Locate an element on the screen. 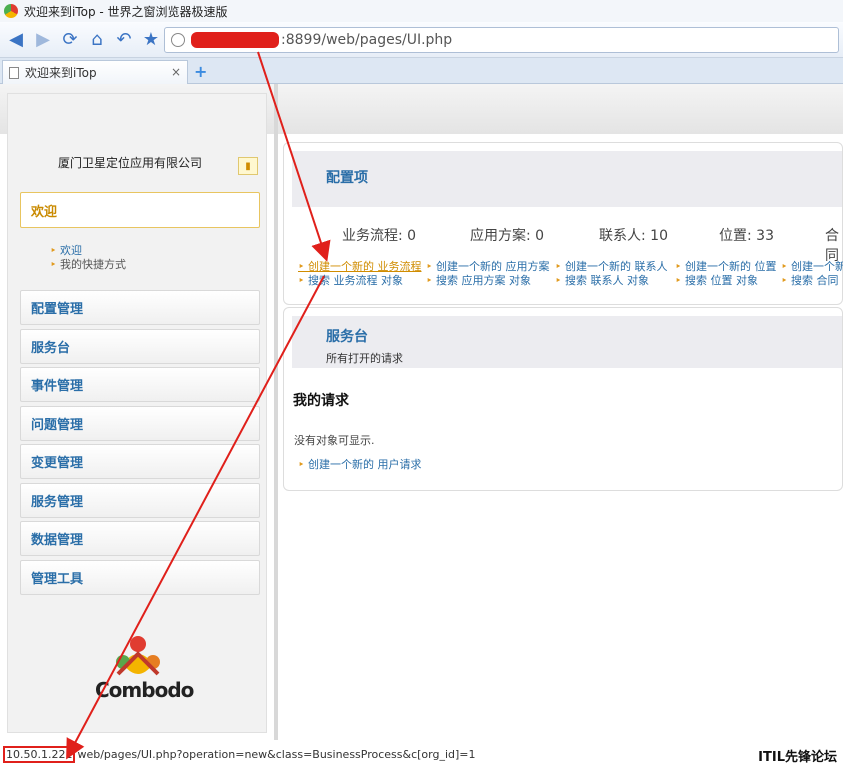  my-requests-heading: 我的请求 is located at coordinates (321, 401).